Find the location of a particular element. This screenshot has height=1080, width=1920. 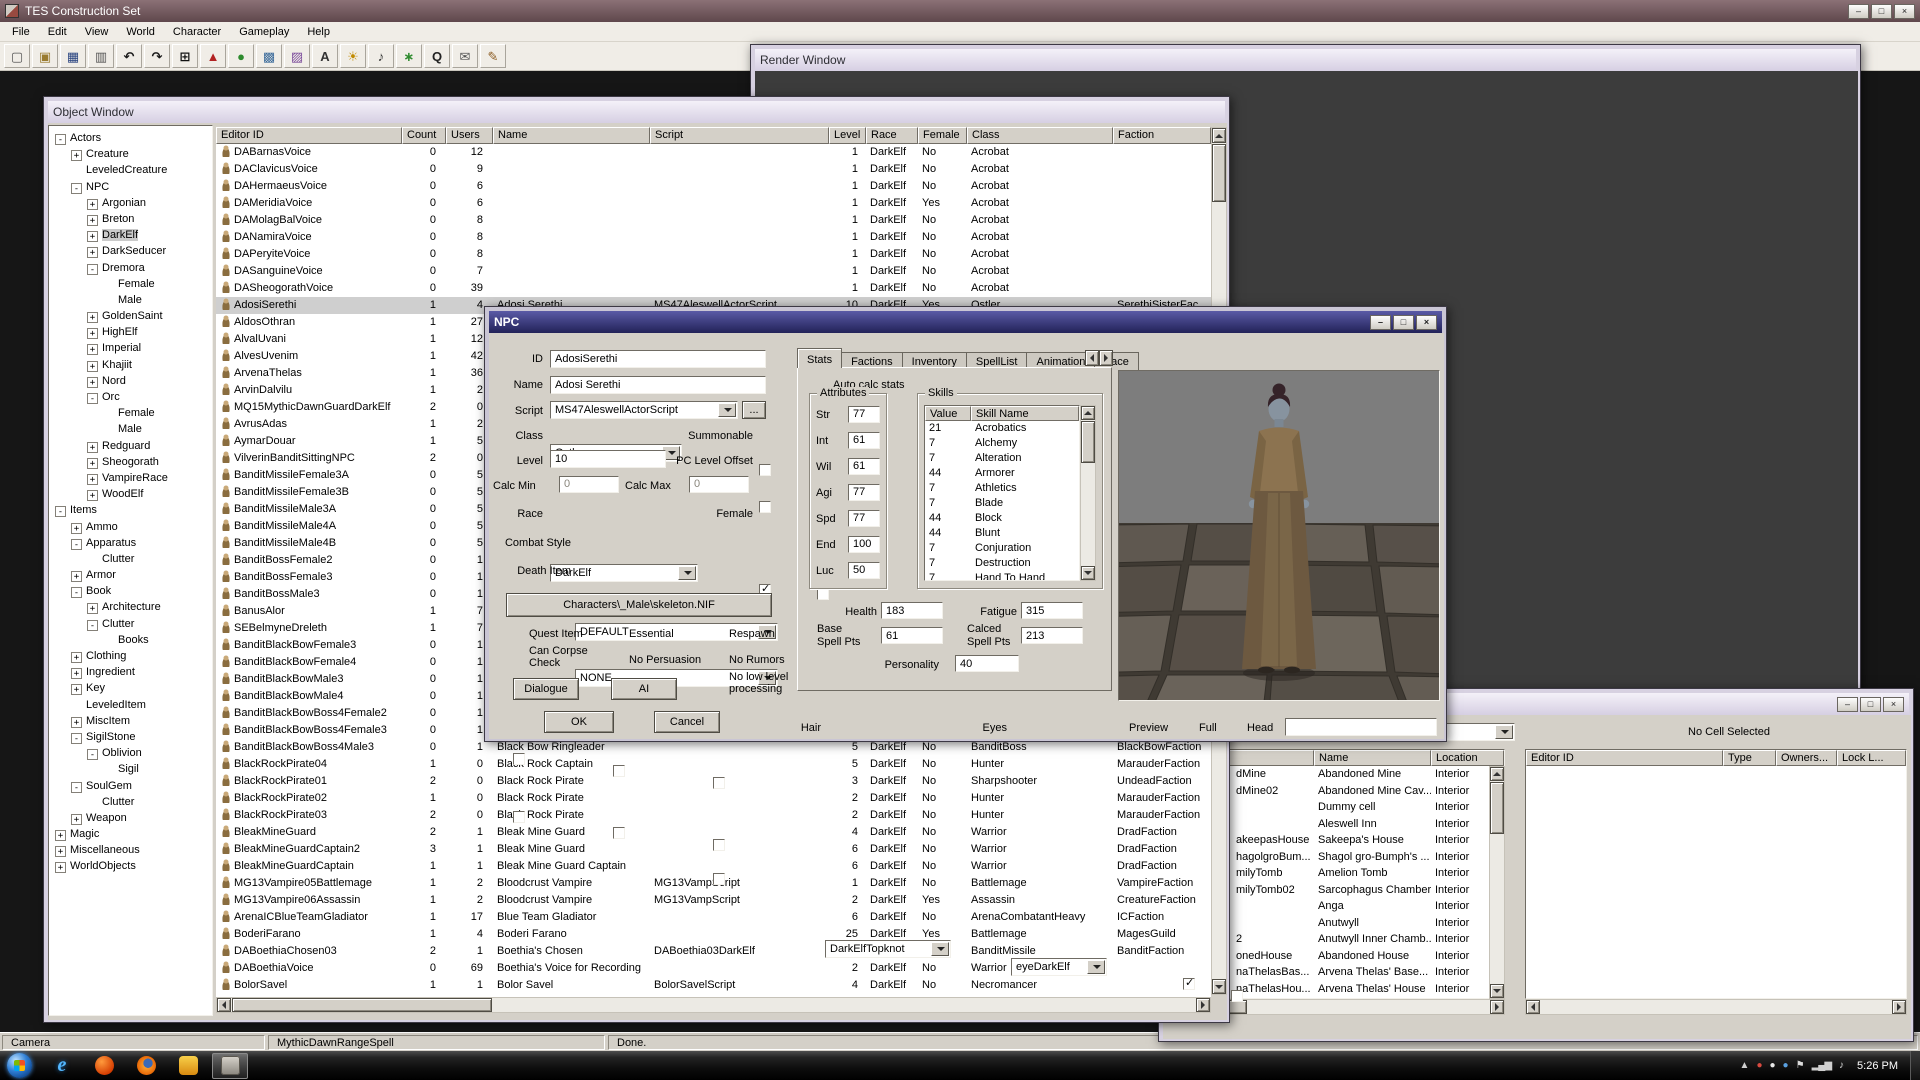

calced-spell-pts-field is located at coordinates (1052, 635).